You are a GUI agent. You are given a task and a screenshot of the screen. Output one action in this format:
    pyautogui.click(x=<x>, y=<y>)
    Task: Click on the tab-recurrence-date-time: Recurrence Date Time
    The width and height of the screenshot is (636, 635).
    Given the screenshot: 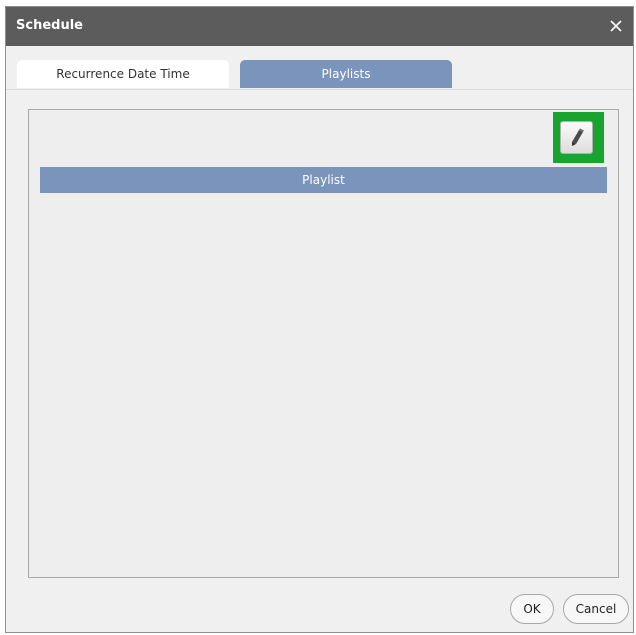 What is the action you would take?
    pyautogui.click(x=123, y=74)
    